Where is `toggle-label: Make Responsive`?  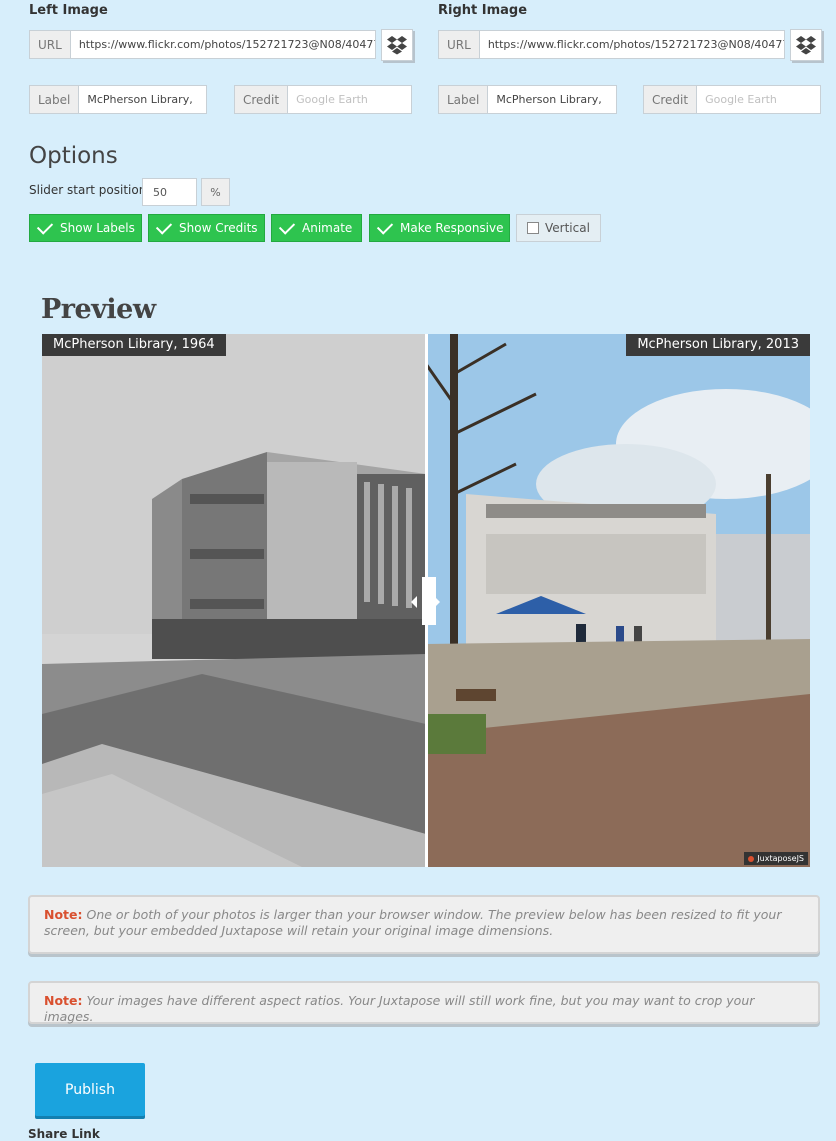 toggle-label: Make Responsive is located at coordinates (452, 228).